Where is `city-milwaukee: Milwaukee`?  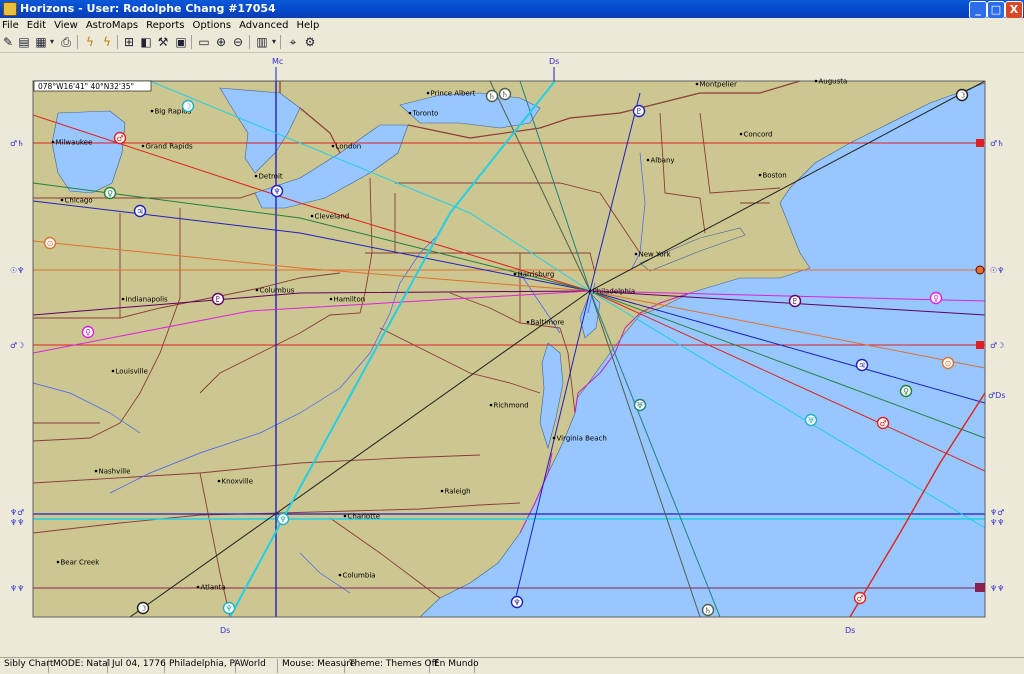
city-milwaukee: Milwaukee is located at coordinates (71, 143).